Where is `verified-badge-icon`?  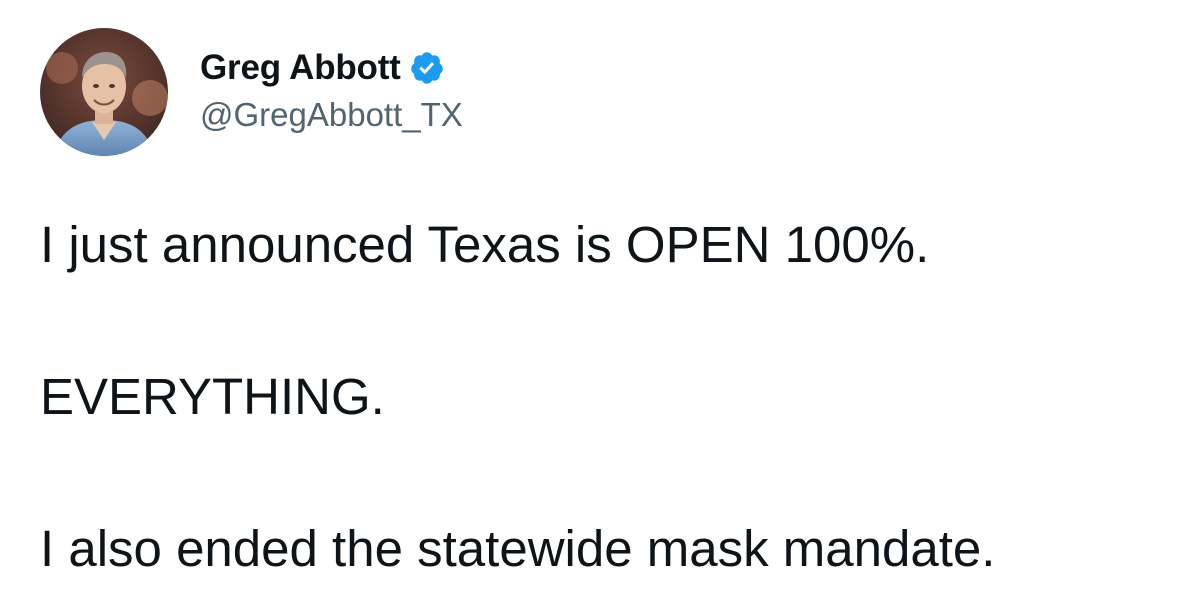
verified-badge-icon is located at coordinates (427, 68).